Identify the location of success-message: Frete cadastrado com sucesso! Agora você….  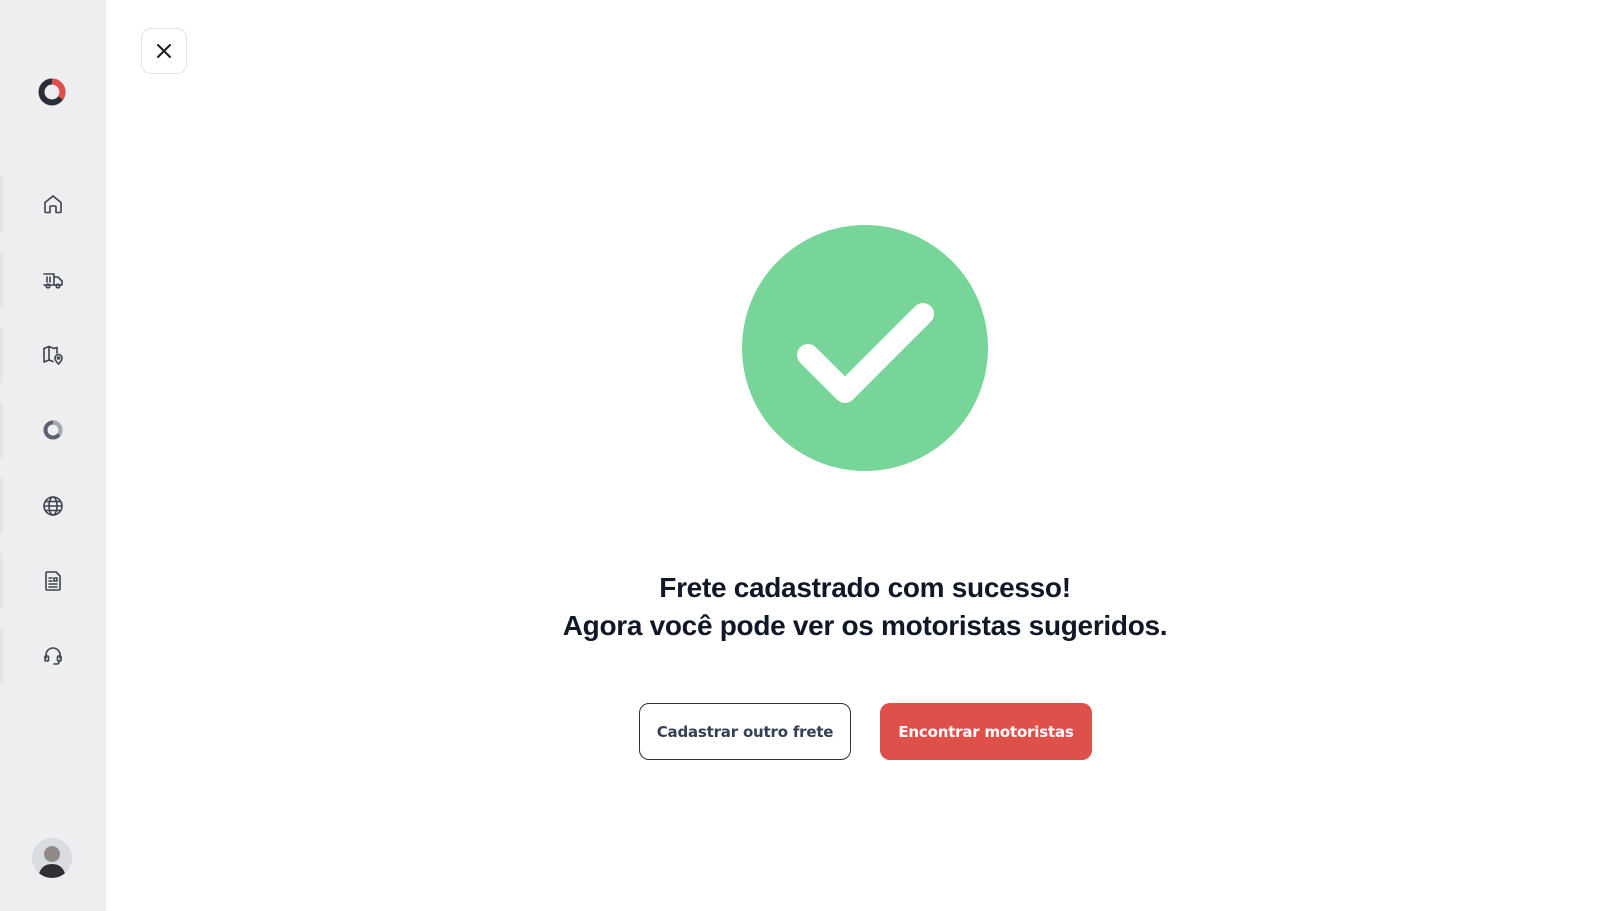
(865, 607).